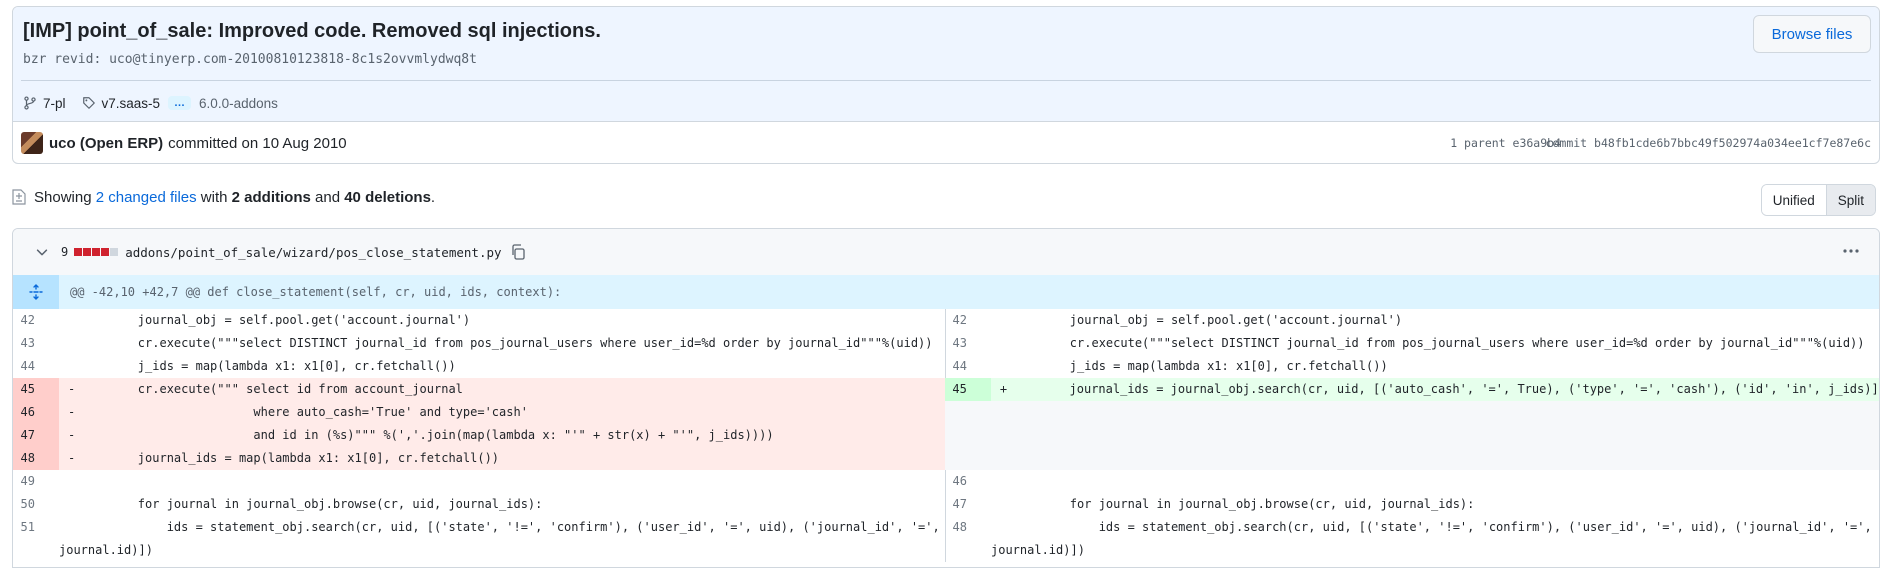 This screenshot has height=568, width=1887. Describe the element at coordinates (214, 197) in the screenshot. I see `summary-with: with` at that location.